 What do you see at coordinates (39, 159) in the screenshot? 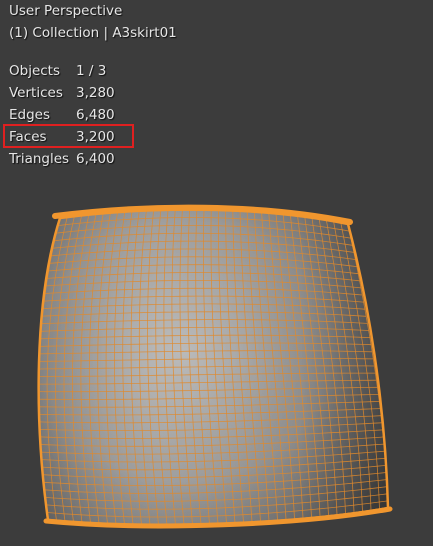
I see `stat-label: Triangles` at bounding box center [39, 159].